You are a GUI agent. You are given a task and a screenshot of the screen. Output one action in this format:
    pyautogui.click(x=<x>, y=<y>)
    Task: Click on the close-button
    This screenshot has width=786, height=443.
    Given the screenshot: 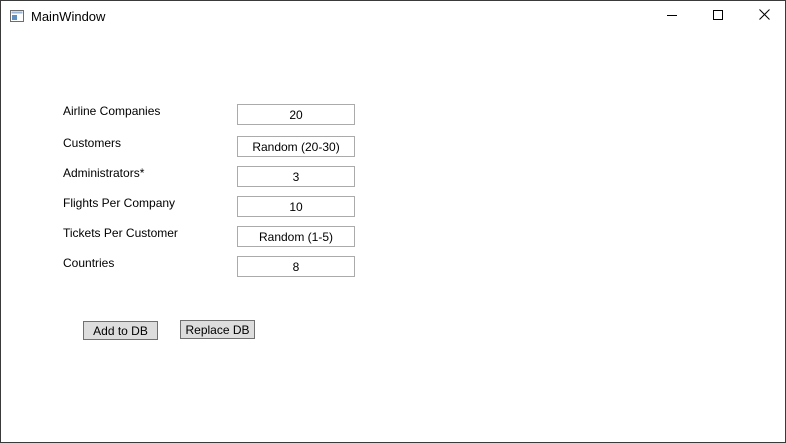 What is the action you would take?
    pyautogui.click(x=763, y=16)
    